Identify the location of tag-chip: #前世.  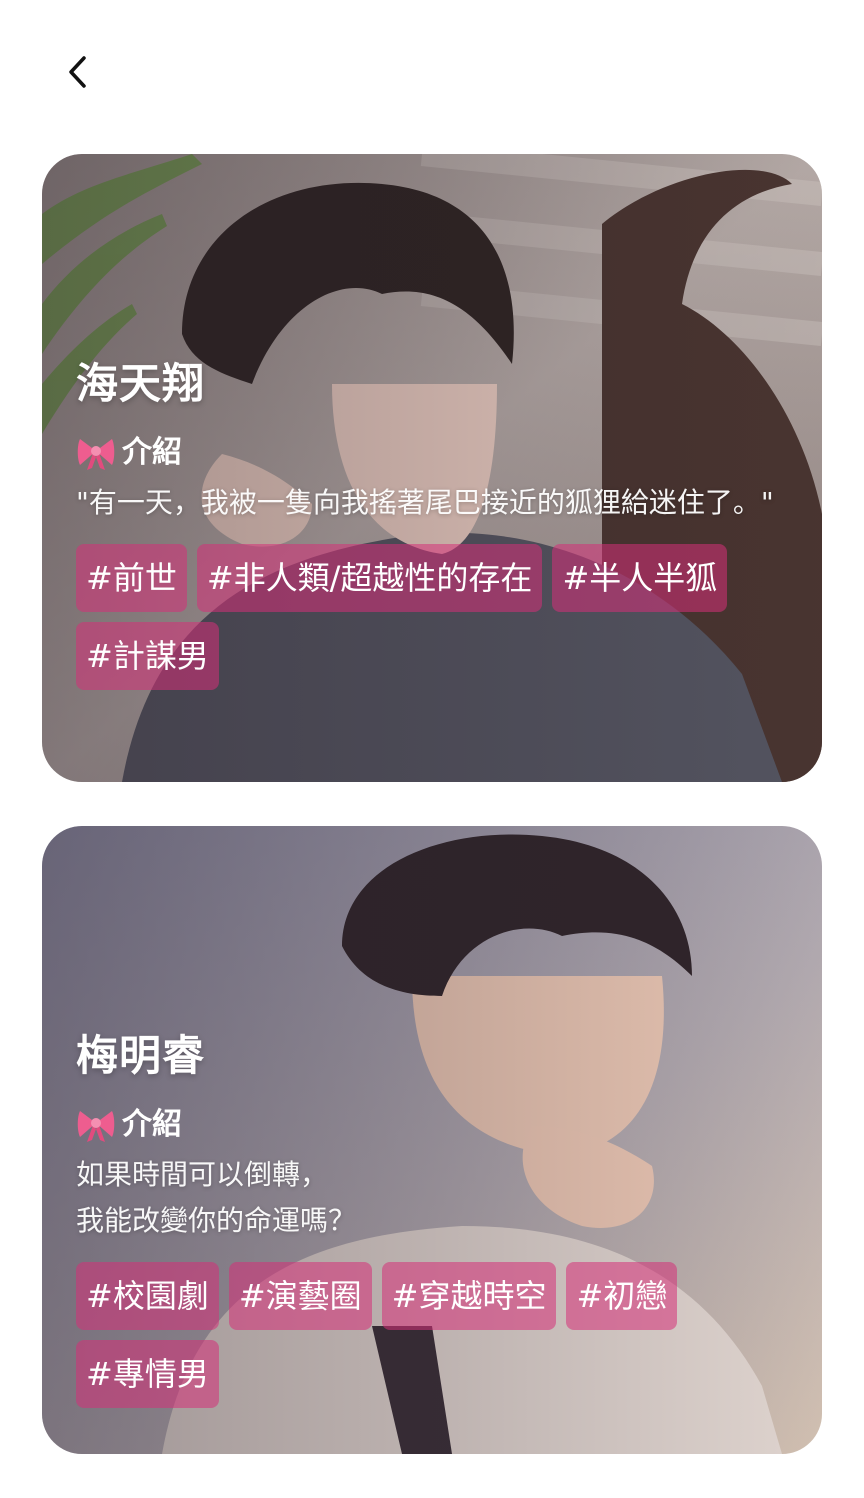
(131, 578).